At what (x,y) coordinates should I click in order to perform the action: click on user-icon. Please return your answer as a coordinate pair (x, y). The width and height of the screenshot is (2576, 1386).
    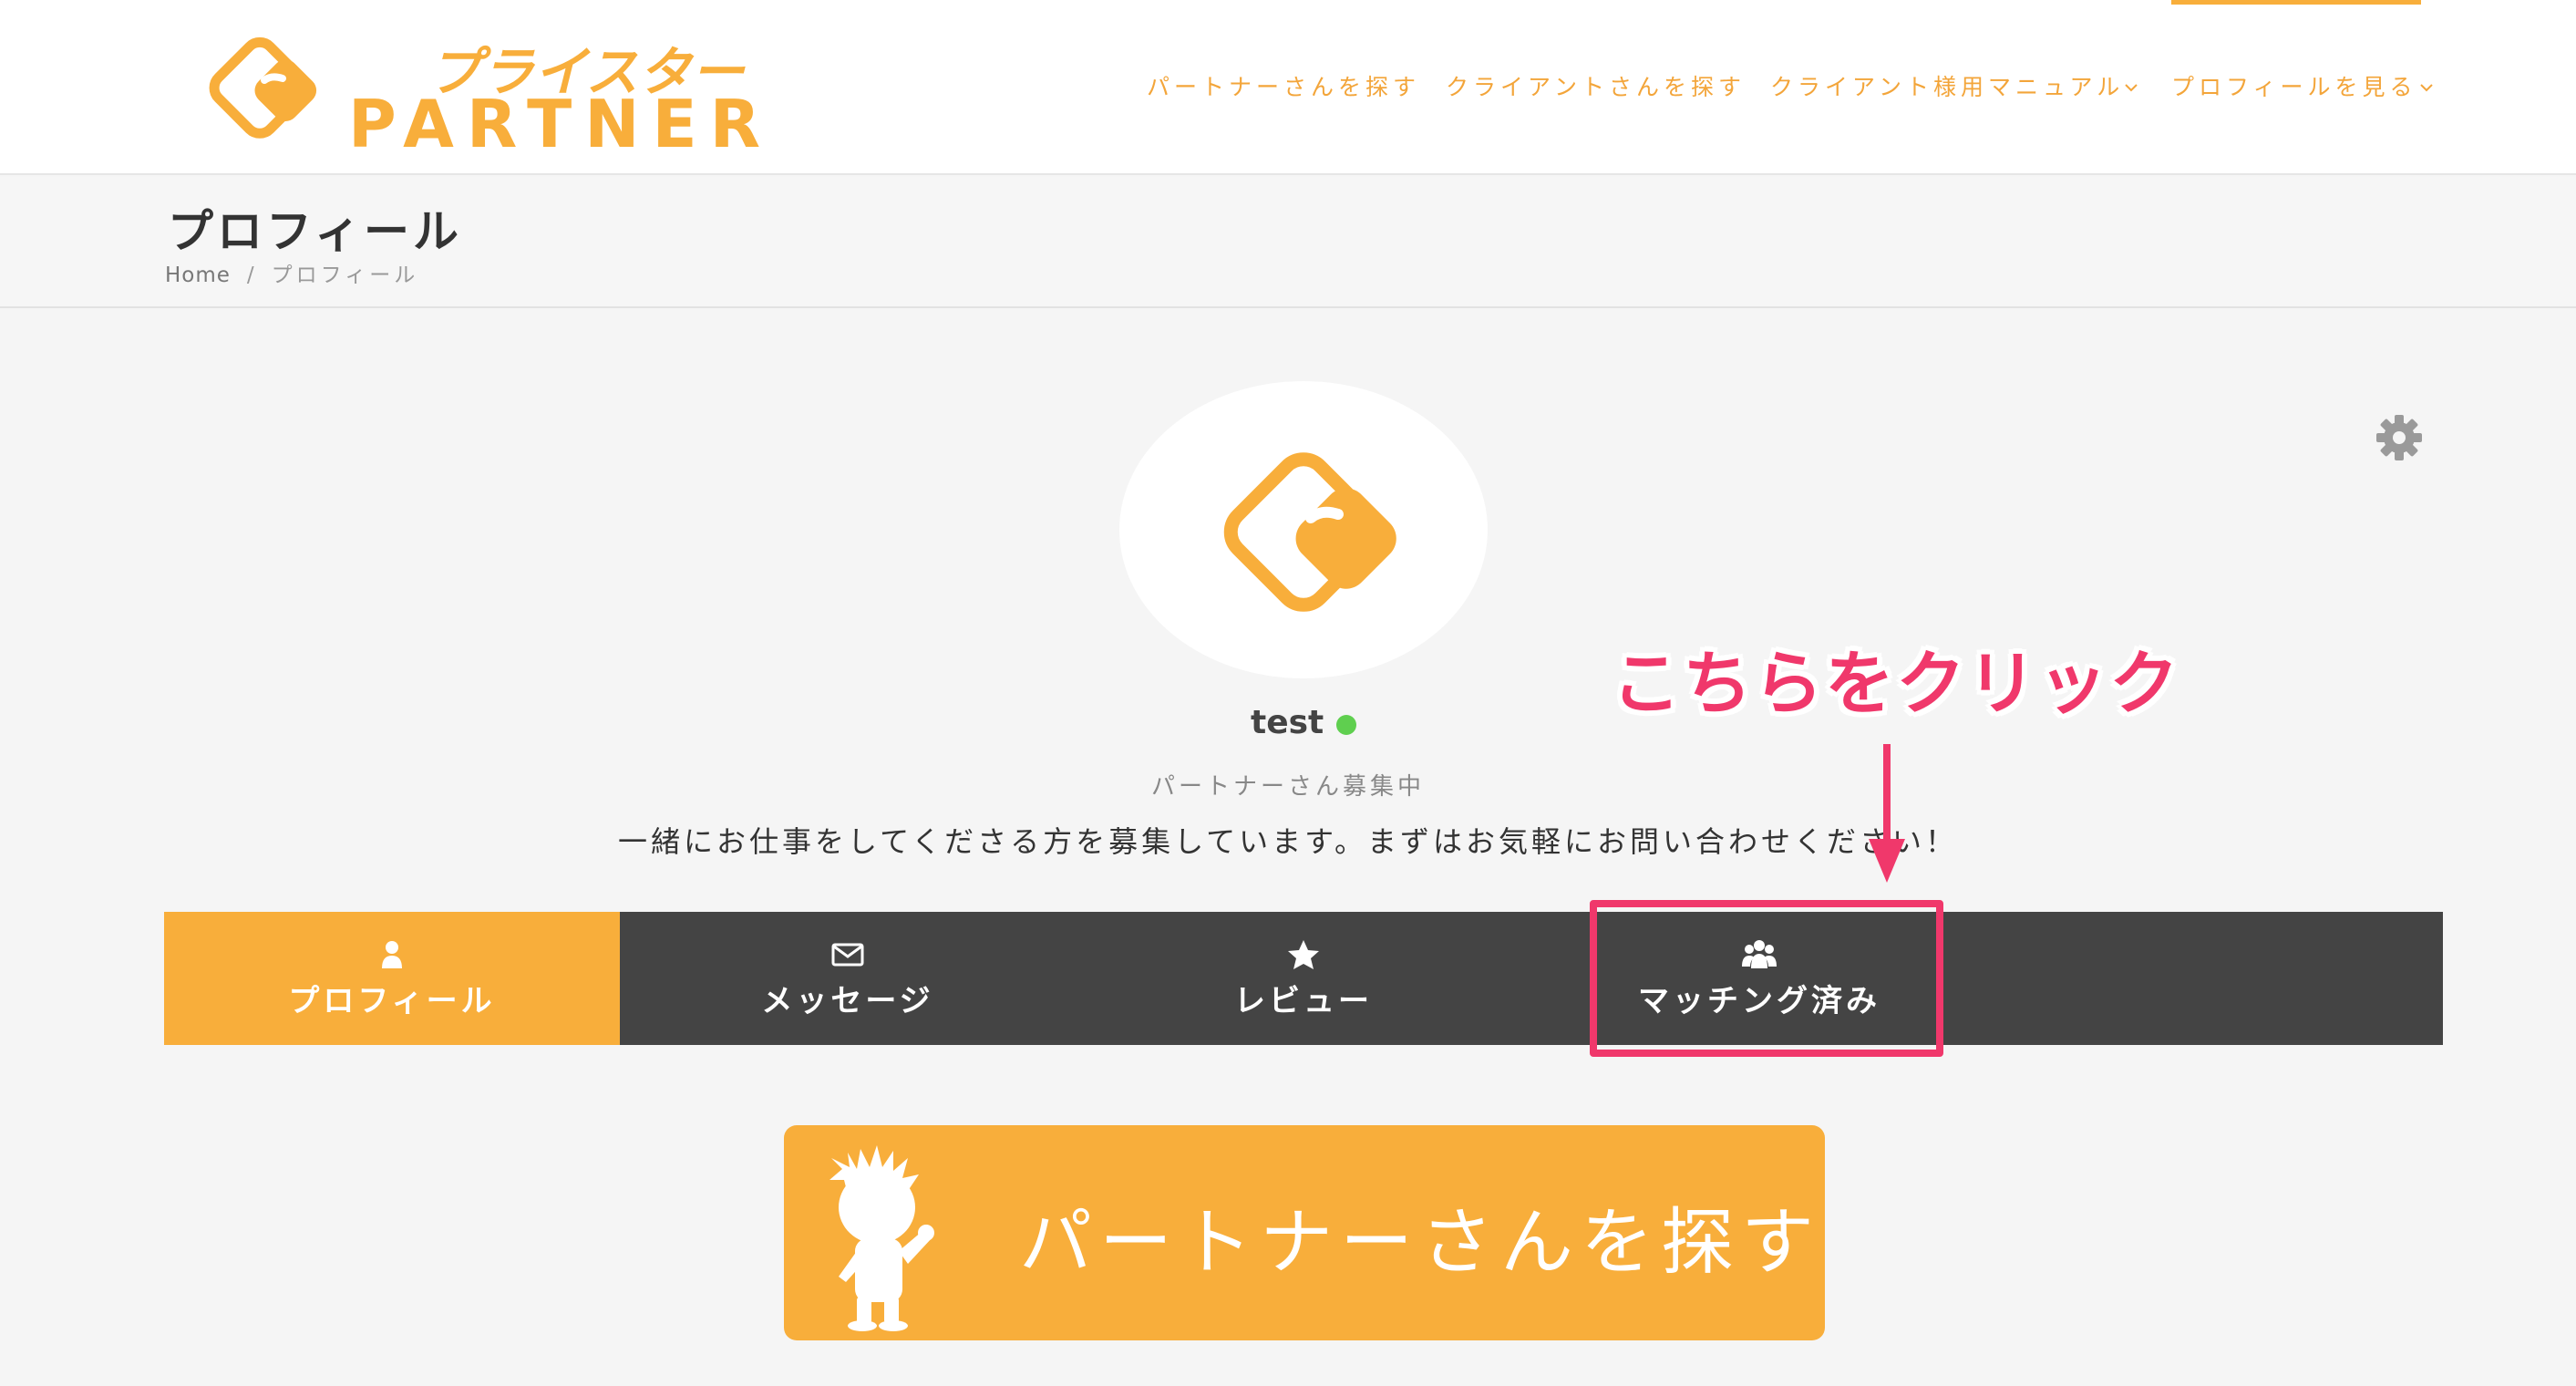
    Looking at the image, I should click on (392, 955).